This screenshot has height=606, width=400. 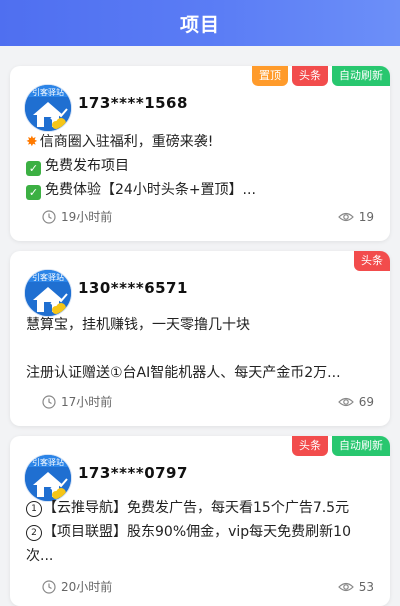 I want to click on tag-group: 置顶 头条 自动刷新, so click(x=321, y=76).